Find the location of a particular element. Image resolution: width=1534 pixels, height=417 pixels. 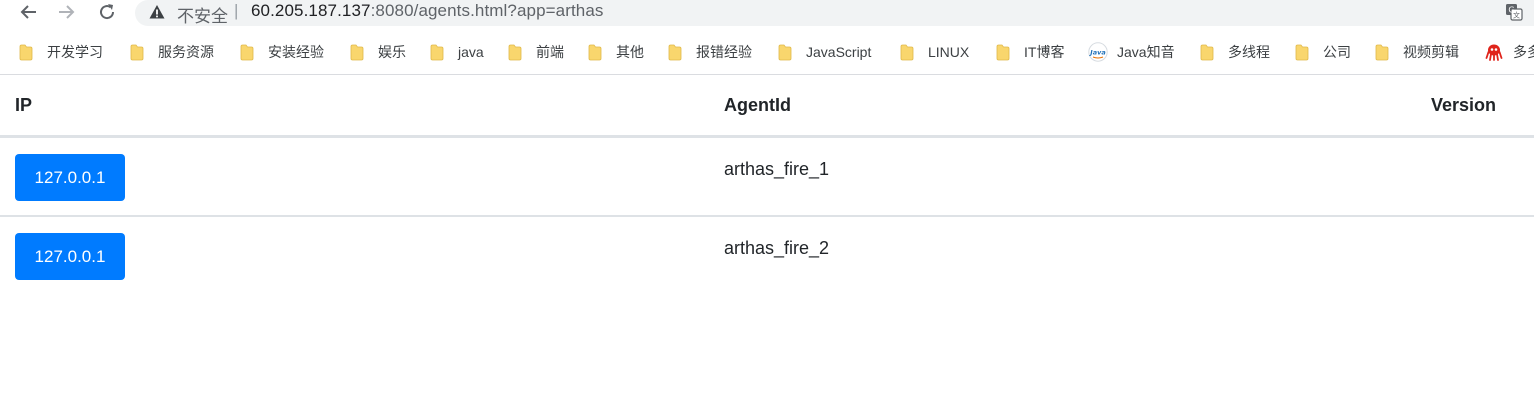

back-button is located at coordinates (28, 12).